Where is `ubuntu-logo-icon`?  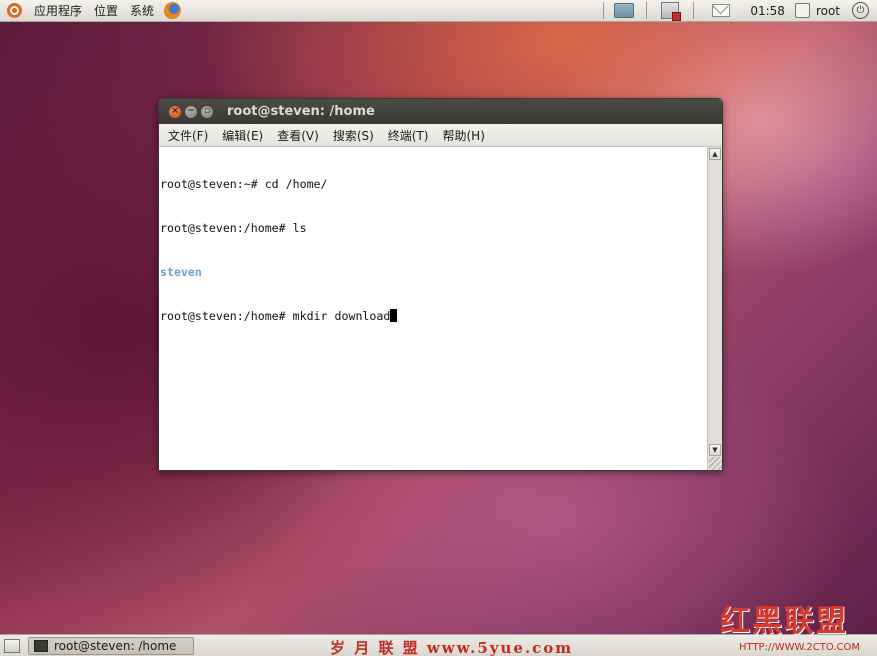
ubuntu-logo-icon is located at coordinates (14, 10).